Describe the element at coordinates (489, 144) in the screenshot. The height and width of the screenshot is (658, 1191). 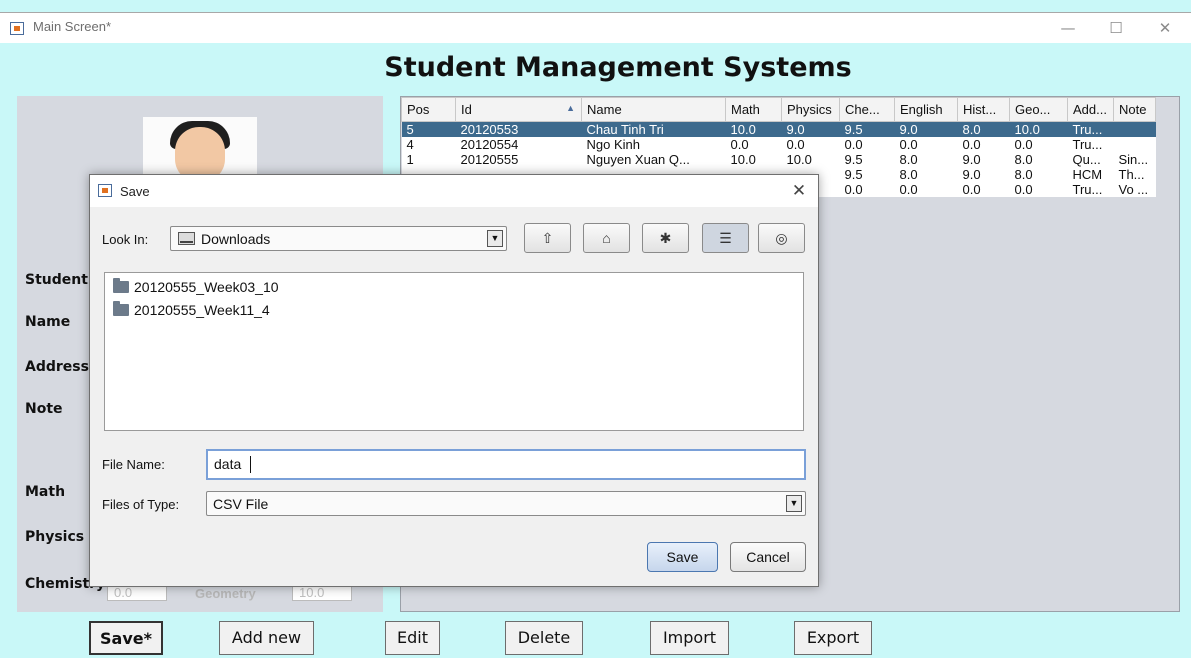
I see `table-cell: 20120554` at that location.